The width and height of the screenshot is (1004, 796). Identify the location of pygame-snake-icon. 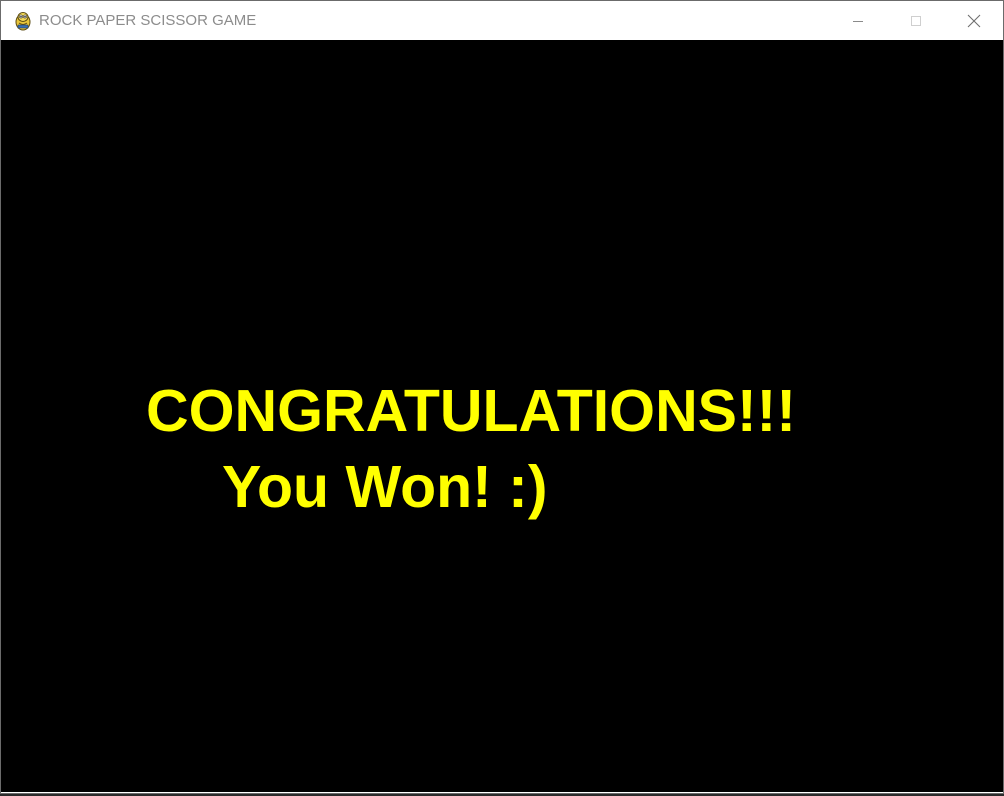
(23, 21).